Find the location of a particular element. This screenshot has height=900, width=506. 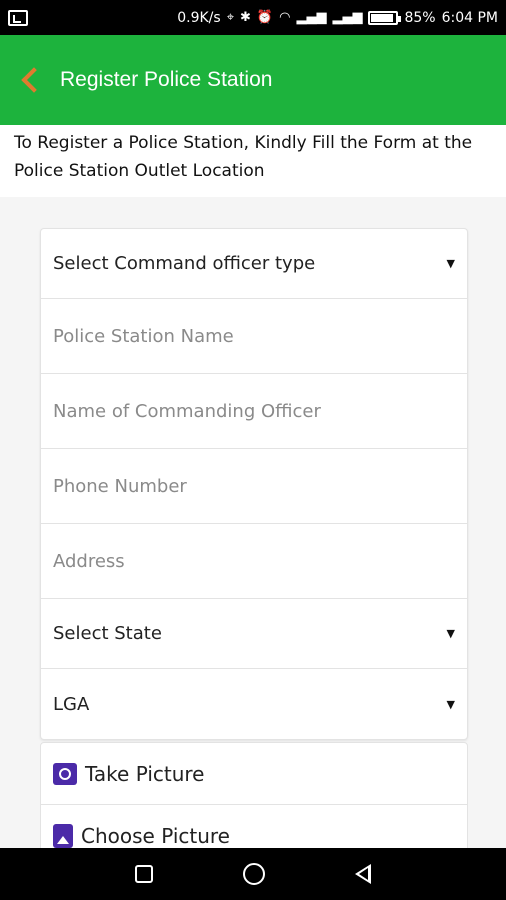

take-picture-label: Take Picture is located at coordinates (145, 773).